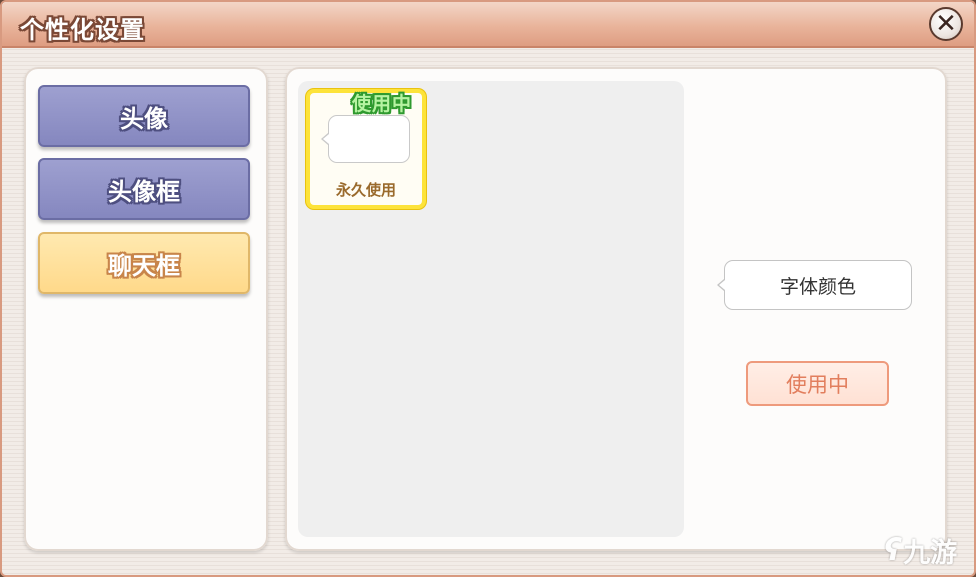 The image size is (976, 577). Describe the element at coordinates (369, 139) in the screenshot. I see `chat-bubble-thumbnail` at that location.